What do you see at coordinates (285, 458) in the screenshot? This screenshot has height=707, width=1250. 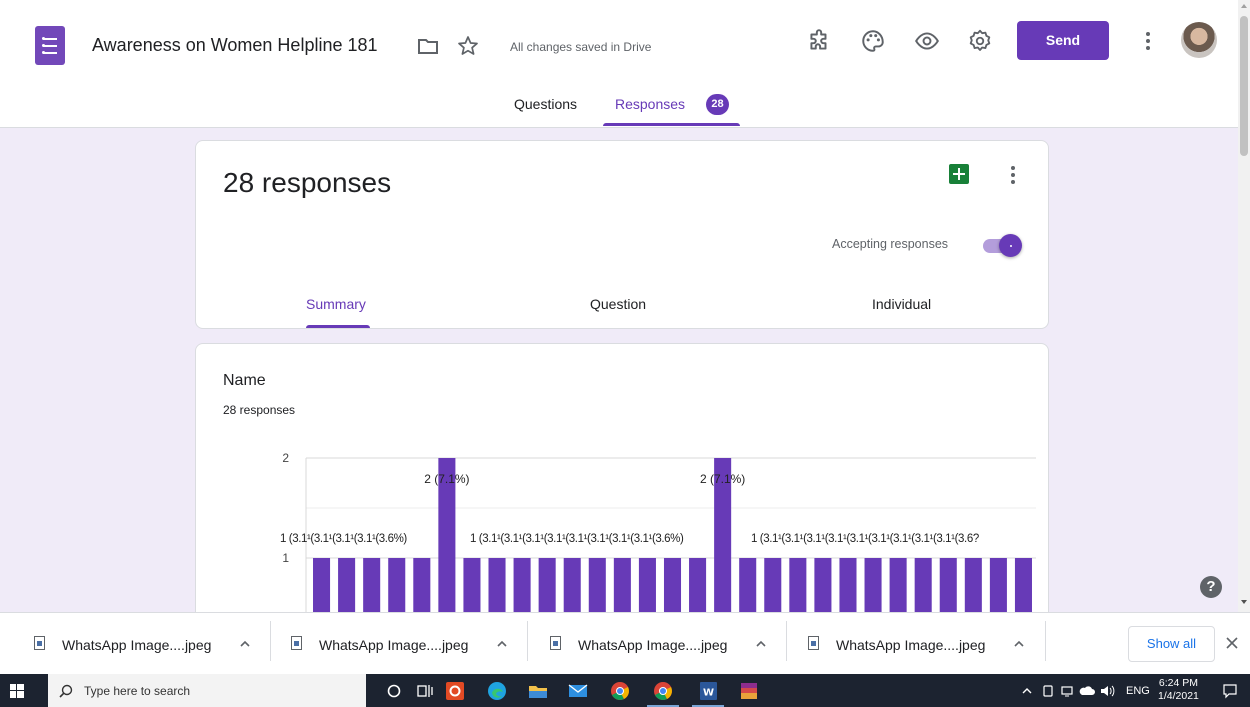 I see `y-tick-label: 2` at bounding box center [285, 458].